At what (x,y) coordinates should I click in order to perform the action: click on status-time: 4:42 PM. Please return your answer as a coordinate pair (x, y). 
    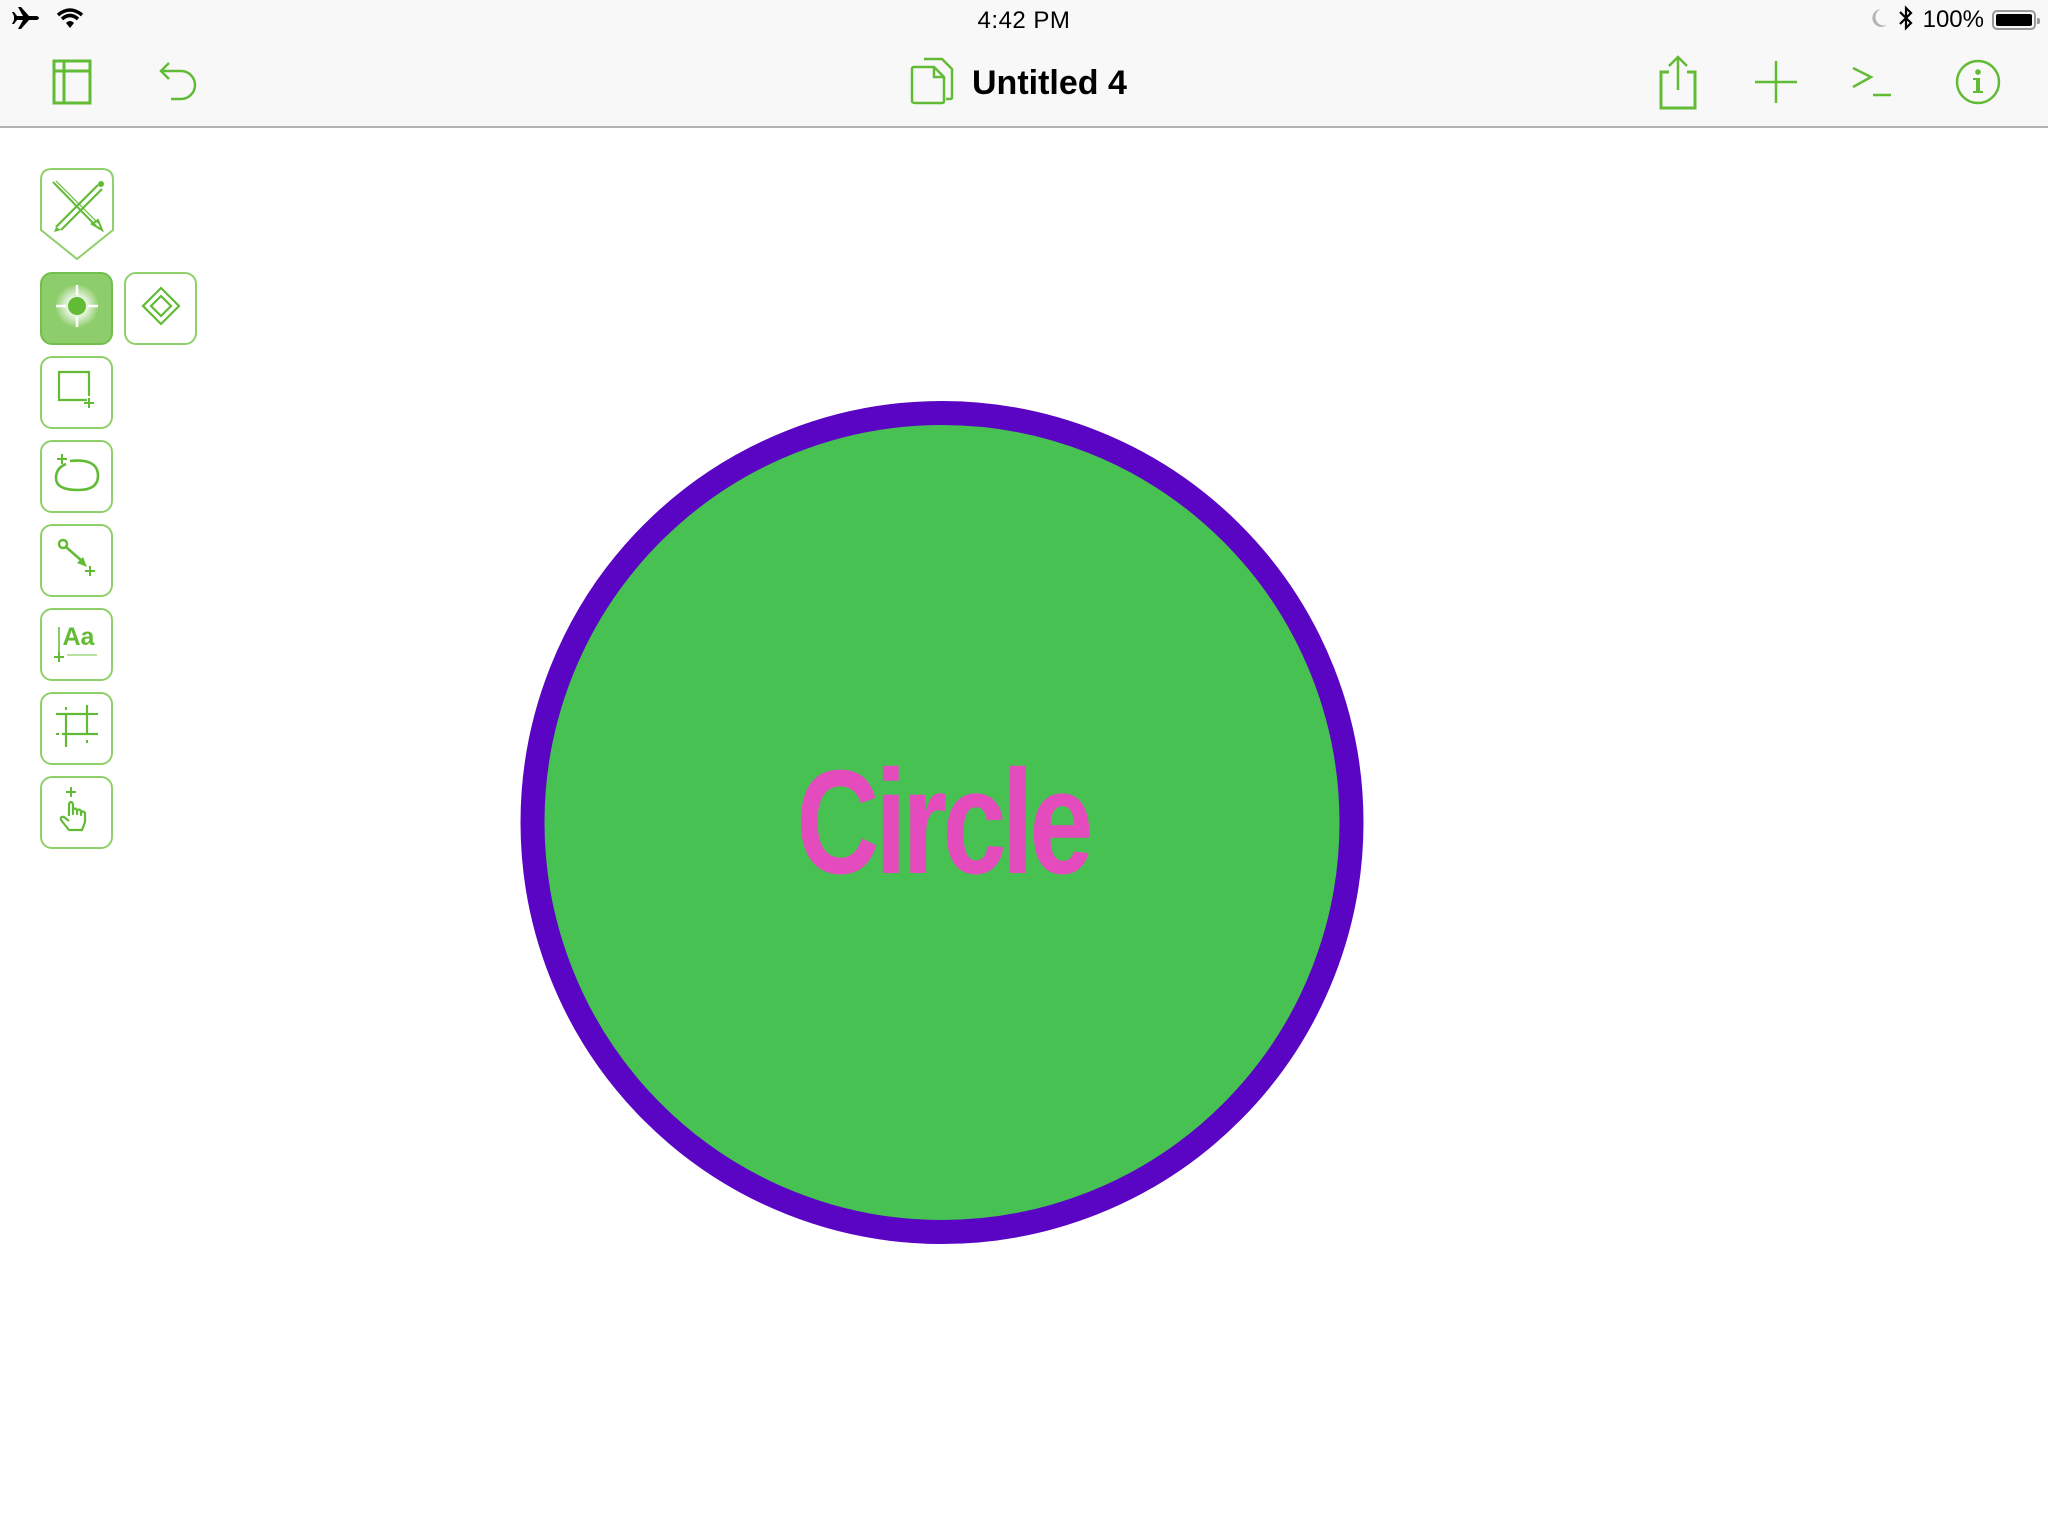
    Looking at the image, I should click on (1024, 20).